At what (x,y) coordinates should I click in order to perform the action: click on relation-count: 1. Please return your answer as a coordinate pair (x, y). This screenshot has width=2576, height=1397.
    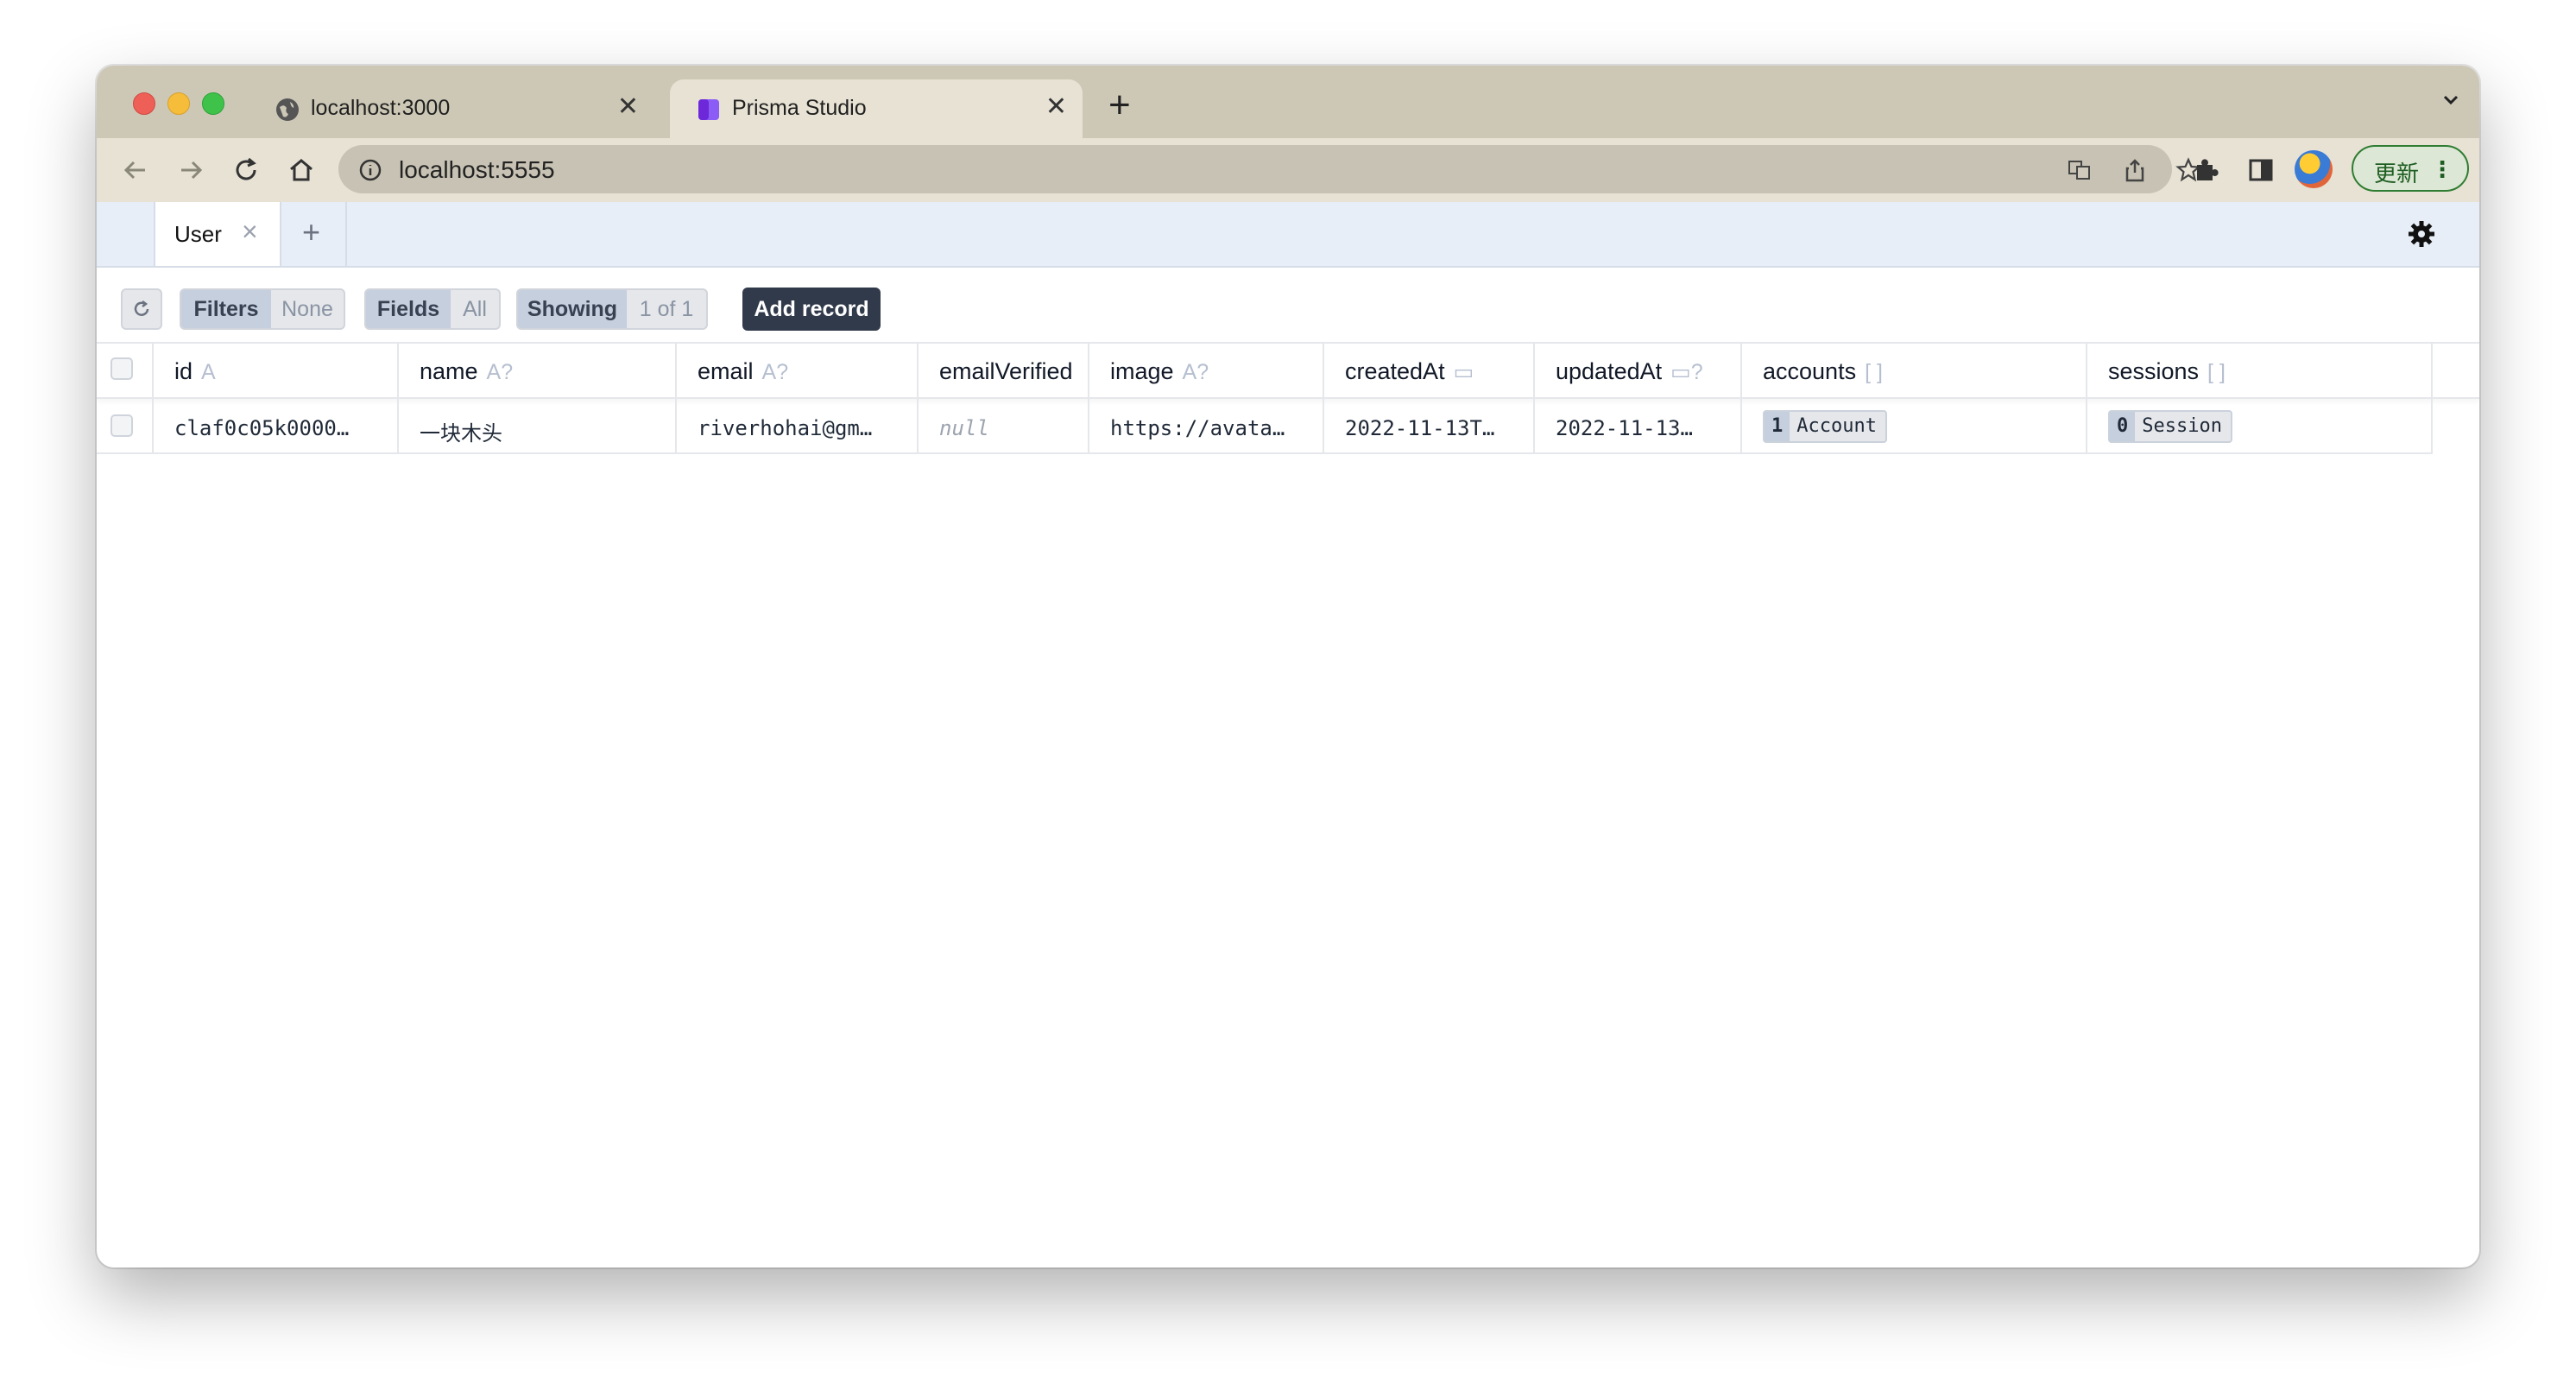
    Looking at the image, I should click on (1777, 427).